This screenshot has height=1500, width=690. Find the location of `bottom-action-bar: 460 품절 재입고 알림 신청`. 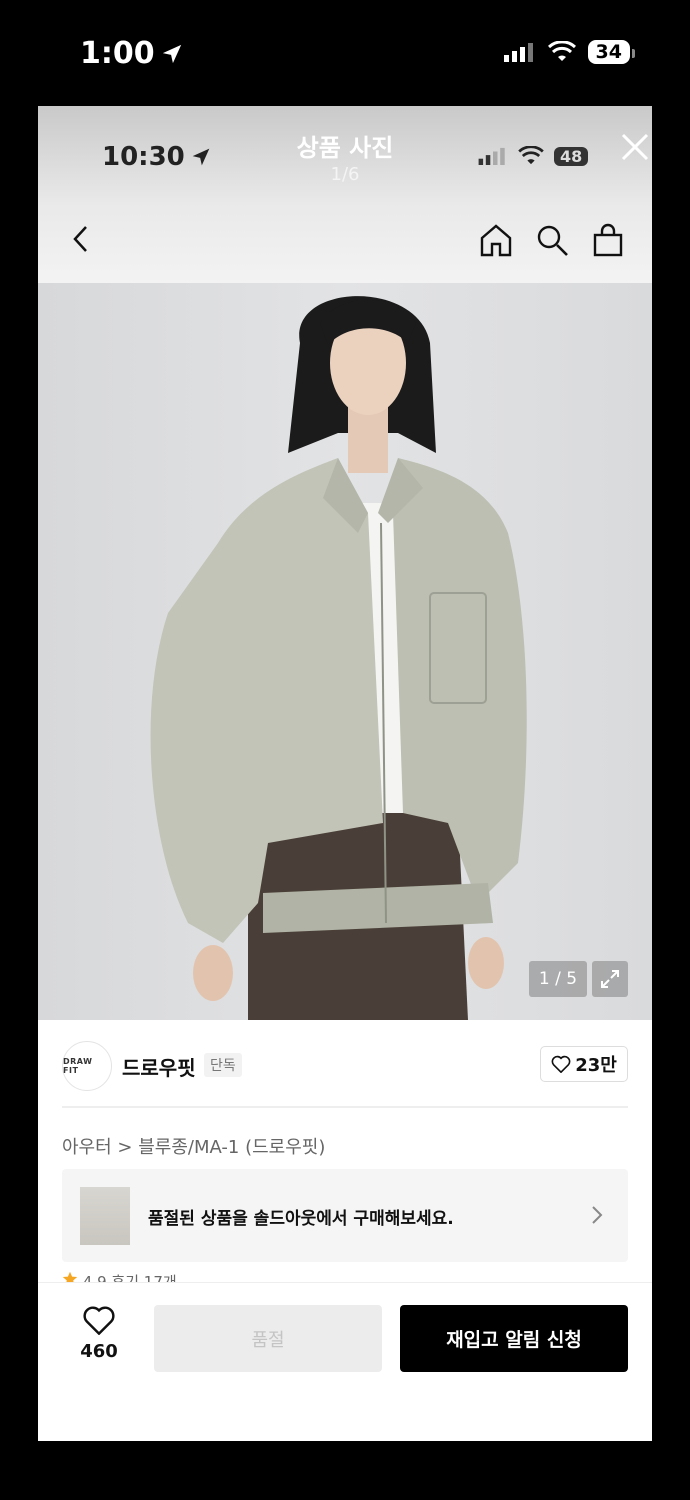

bottom-action-bar: 460 품절 재입고 알림 신청 is located at coordinates (345, 1361).